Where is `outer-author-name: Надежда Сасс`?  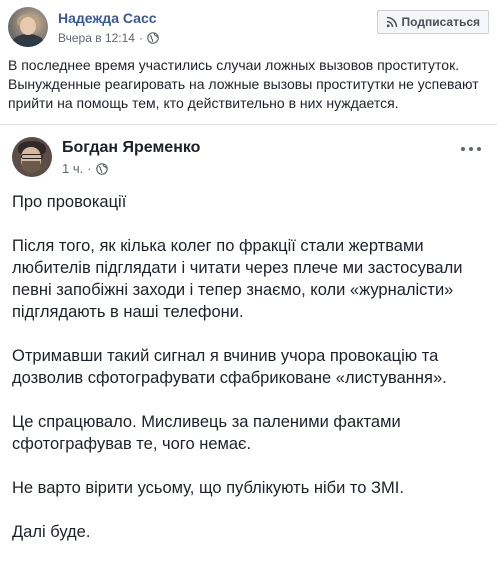 outer-author-name: Надежда Сасс is located at coordinates (107, 18).